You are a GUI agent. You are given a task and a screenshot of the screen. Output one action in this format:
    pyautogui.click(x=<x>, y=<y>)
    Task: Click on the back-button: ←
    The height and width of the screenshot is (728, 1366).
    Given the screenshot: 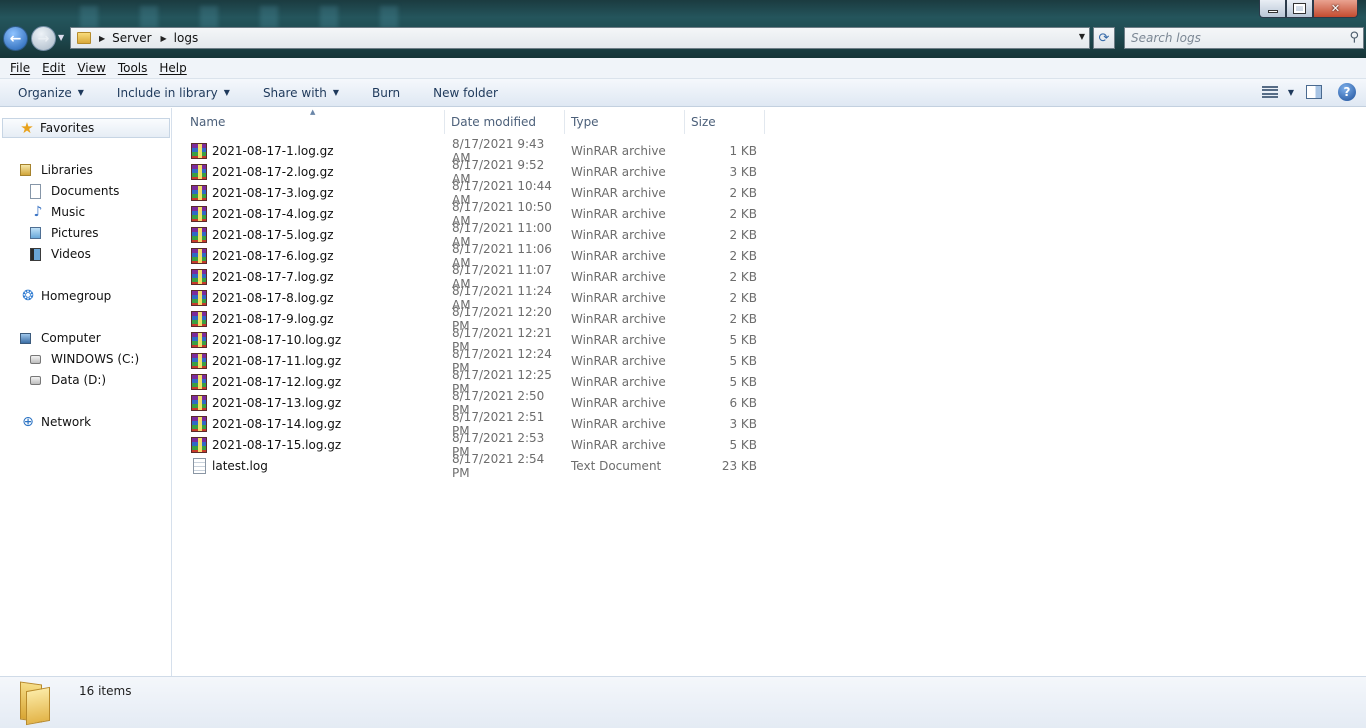 What is the action you would take?
    pyautogui.click(x=15, y=38)
    